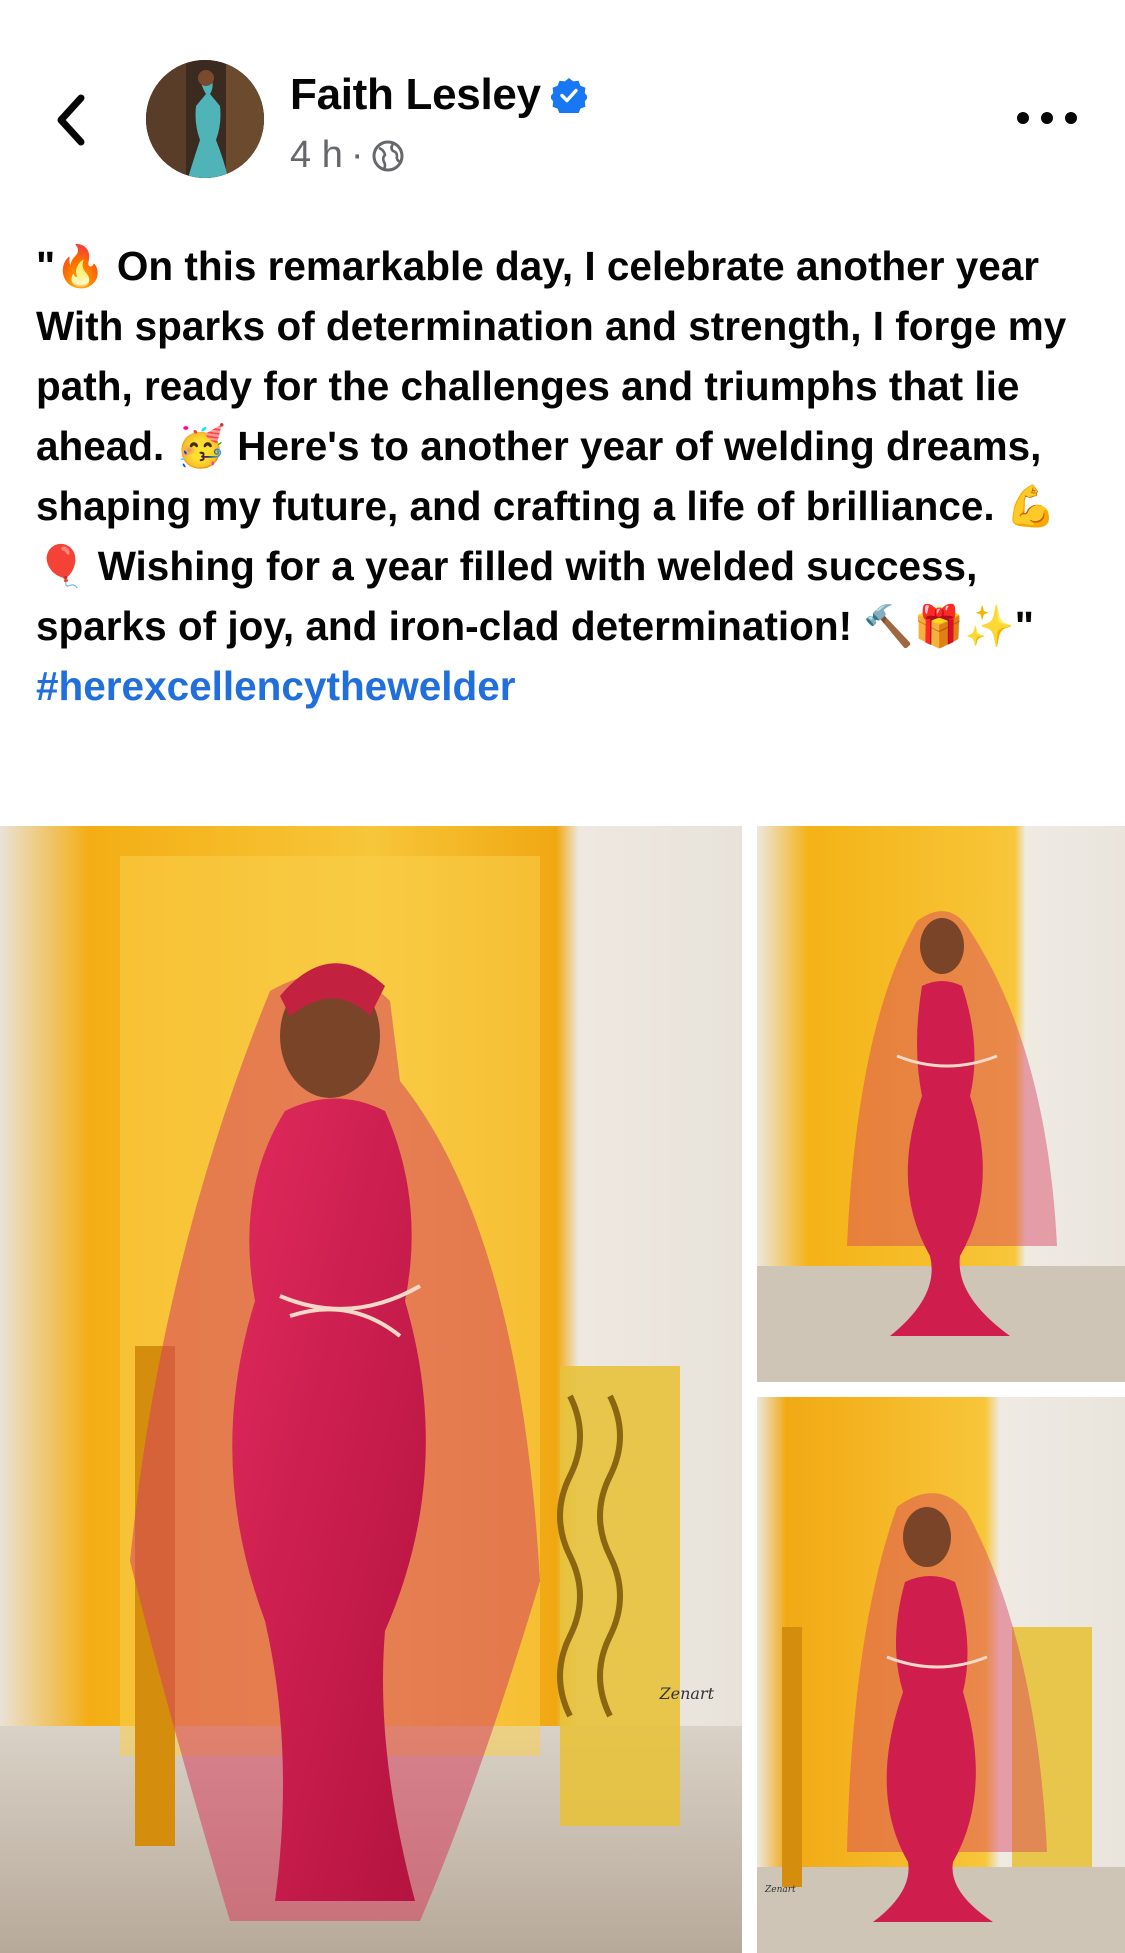  I want to click on back-button, so click(70, 120).